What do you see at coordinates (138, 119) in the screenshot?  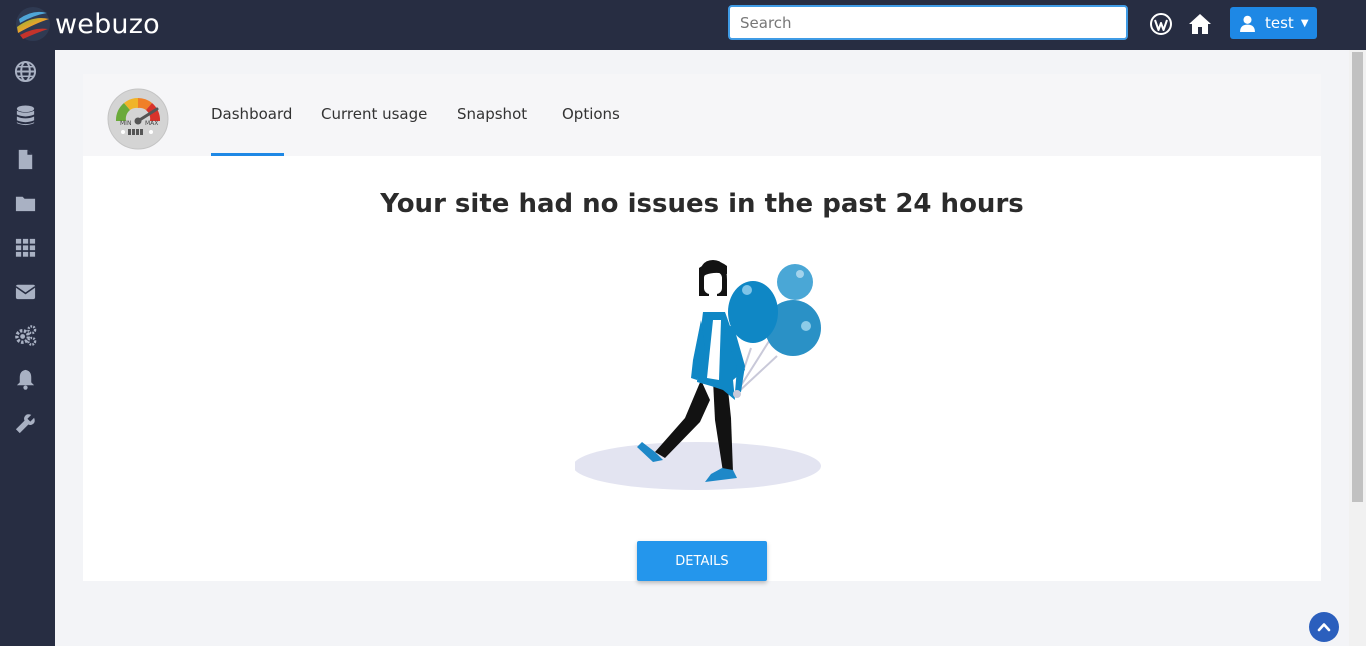 I see `gauge-icon: MIN MAX` at bounding box center [138, 119].